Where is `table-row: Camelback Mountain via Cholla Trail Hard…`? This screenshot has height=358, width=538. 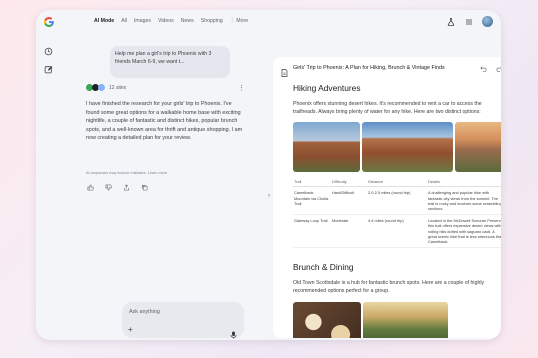
table-row: Camelback Mountain via Cholla Trail Hard… is located at coordinates (397, 201).